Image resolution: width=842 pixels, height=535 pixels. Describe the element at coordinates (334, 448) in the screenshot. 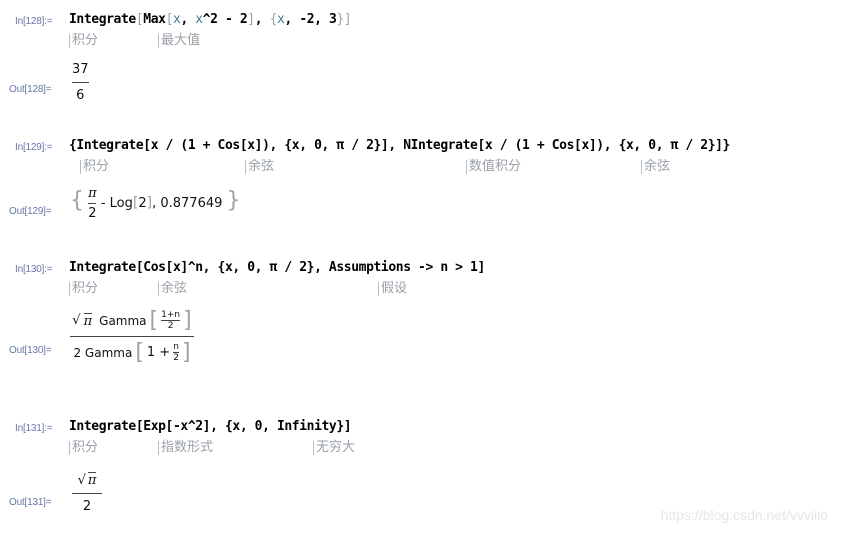

I see `hint-infinity: 无穷大` at that location.